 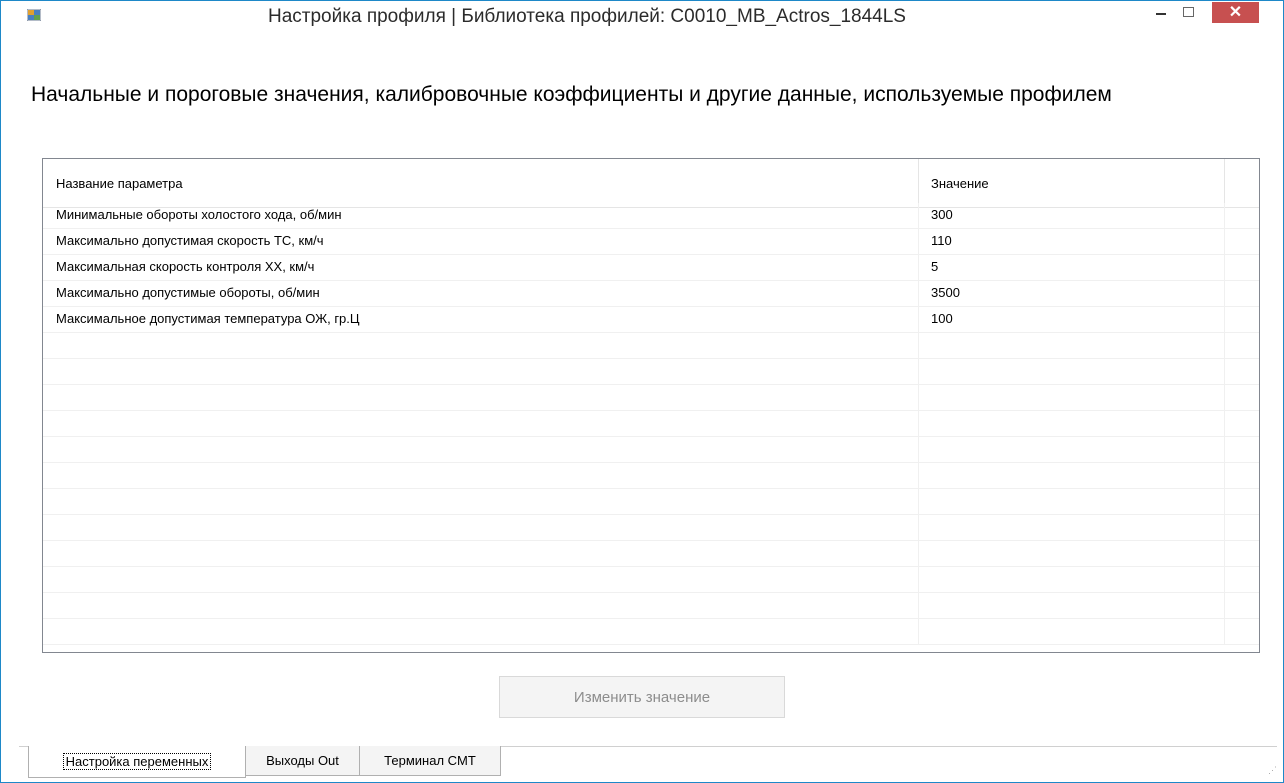 What do you see at coordinates (1072, 183) in the screenshot?
I see `column-header-value: Значение` at bounding box center [1072, 183].